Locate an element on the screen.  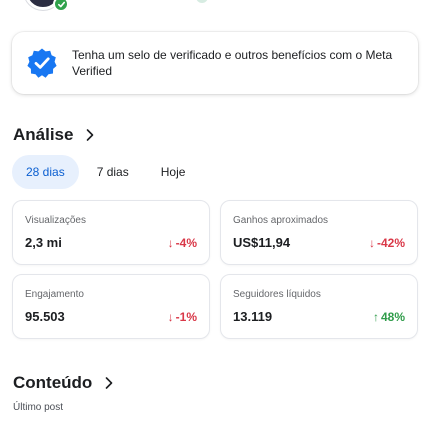
metric-delta: ↓ -42% is located at coordinates (387, 243).